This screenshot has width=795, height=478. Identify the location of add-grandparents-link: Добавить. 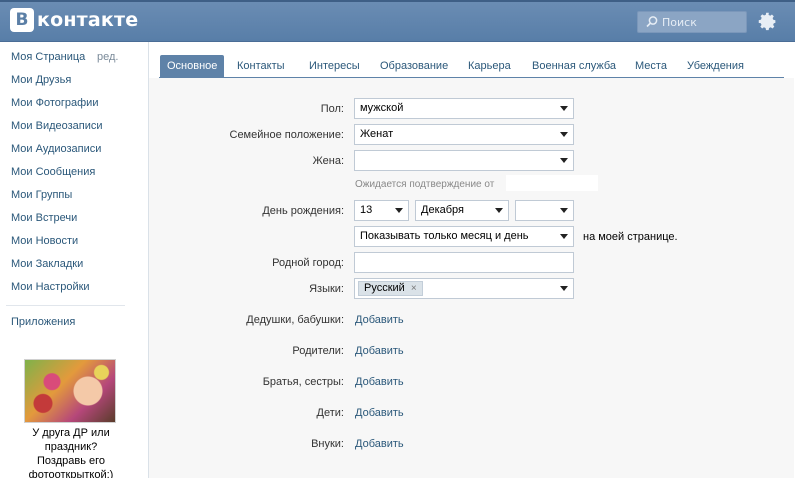
(379, 320).